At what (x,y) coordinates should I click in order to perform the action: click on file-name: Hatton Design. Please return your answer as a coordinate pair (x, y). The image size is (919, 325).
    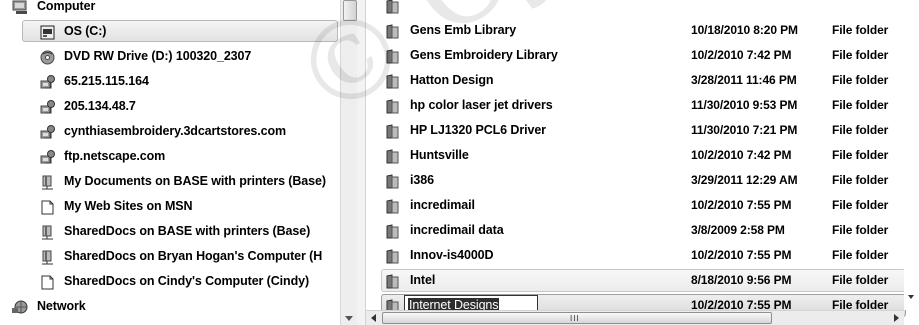
    Looking at the image, I should click on (452, 80).